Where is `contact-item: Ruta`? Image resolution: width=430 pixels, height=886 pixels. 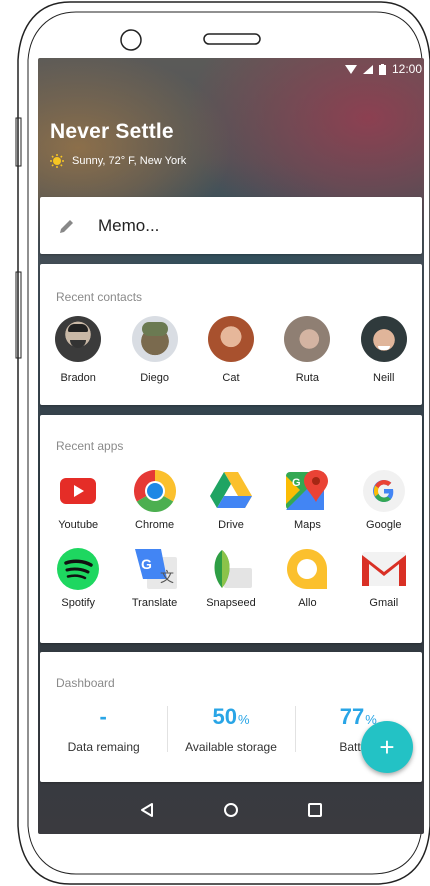 contact-item: Ruta is located at coordinates (307, 350).